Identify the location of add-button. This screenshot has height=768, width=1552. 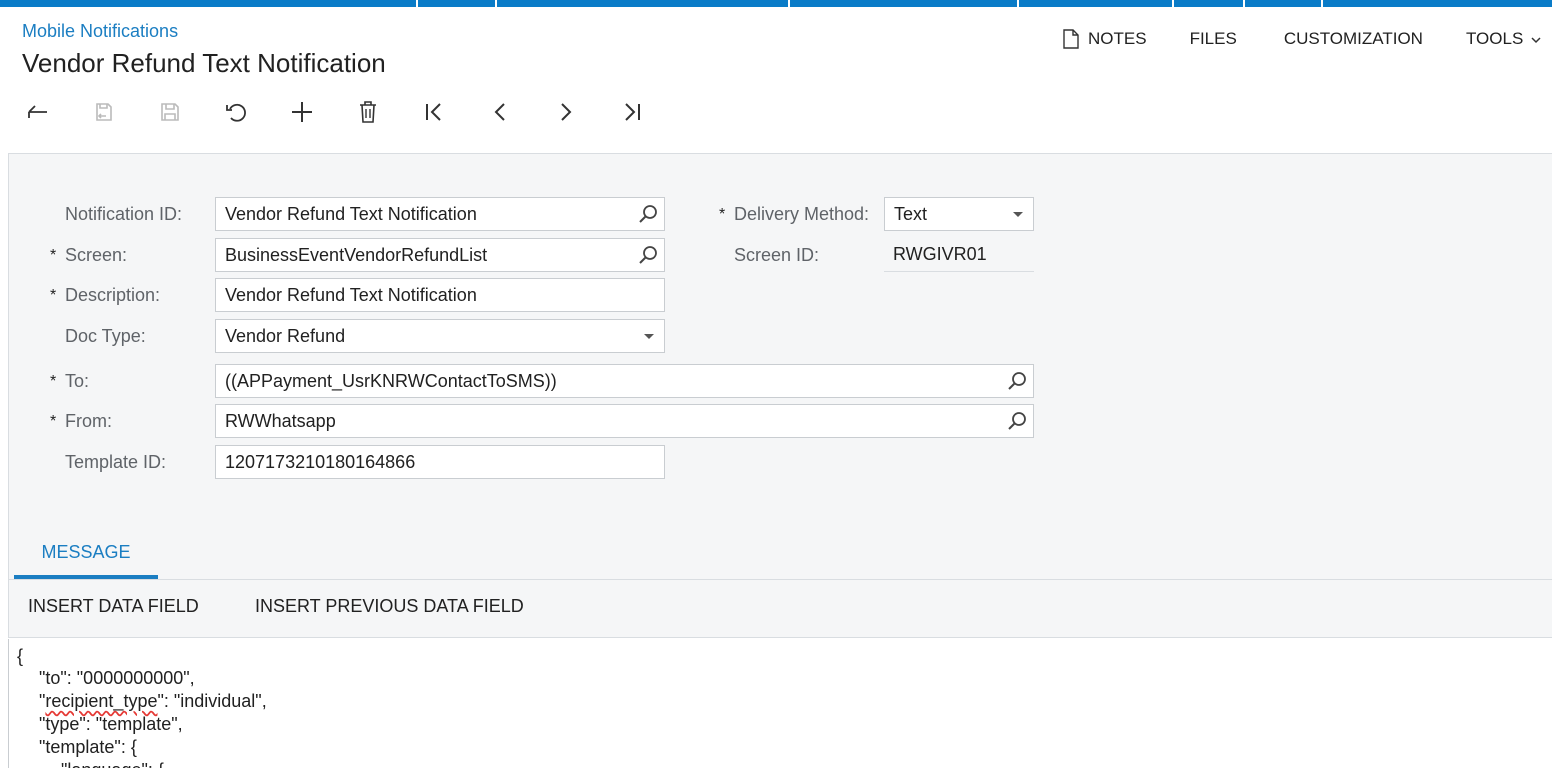
(302, 112).